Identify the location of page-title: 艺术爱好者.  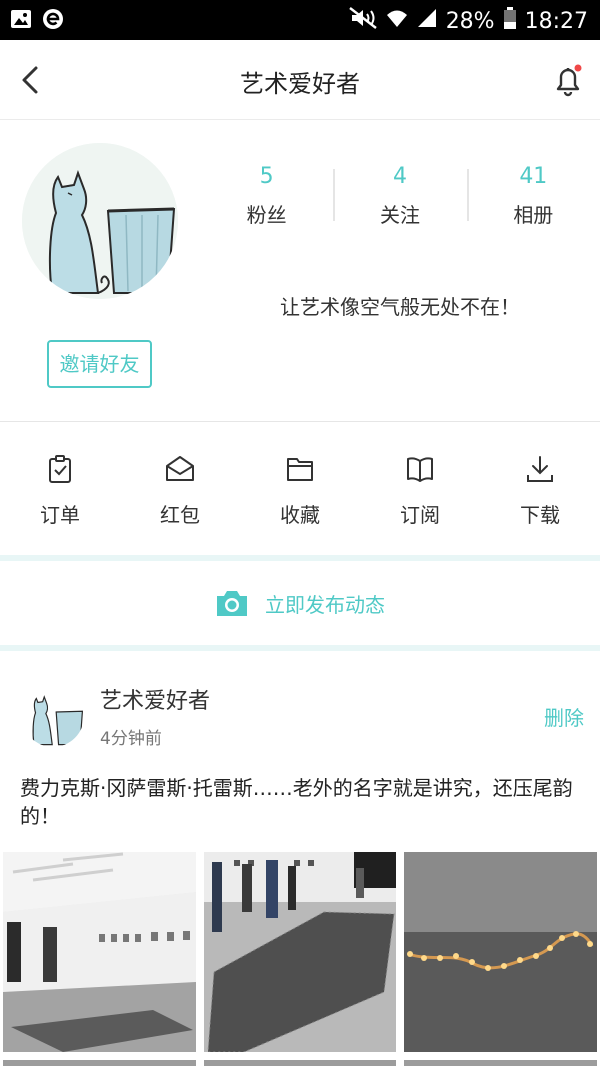
(300, 84).